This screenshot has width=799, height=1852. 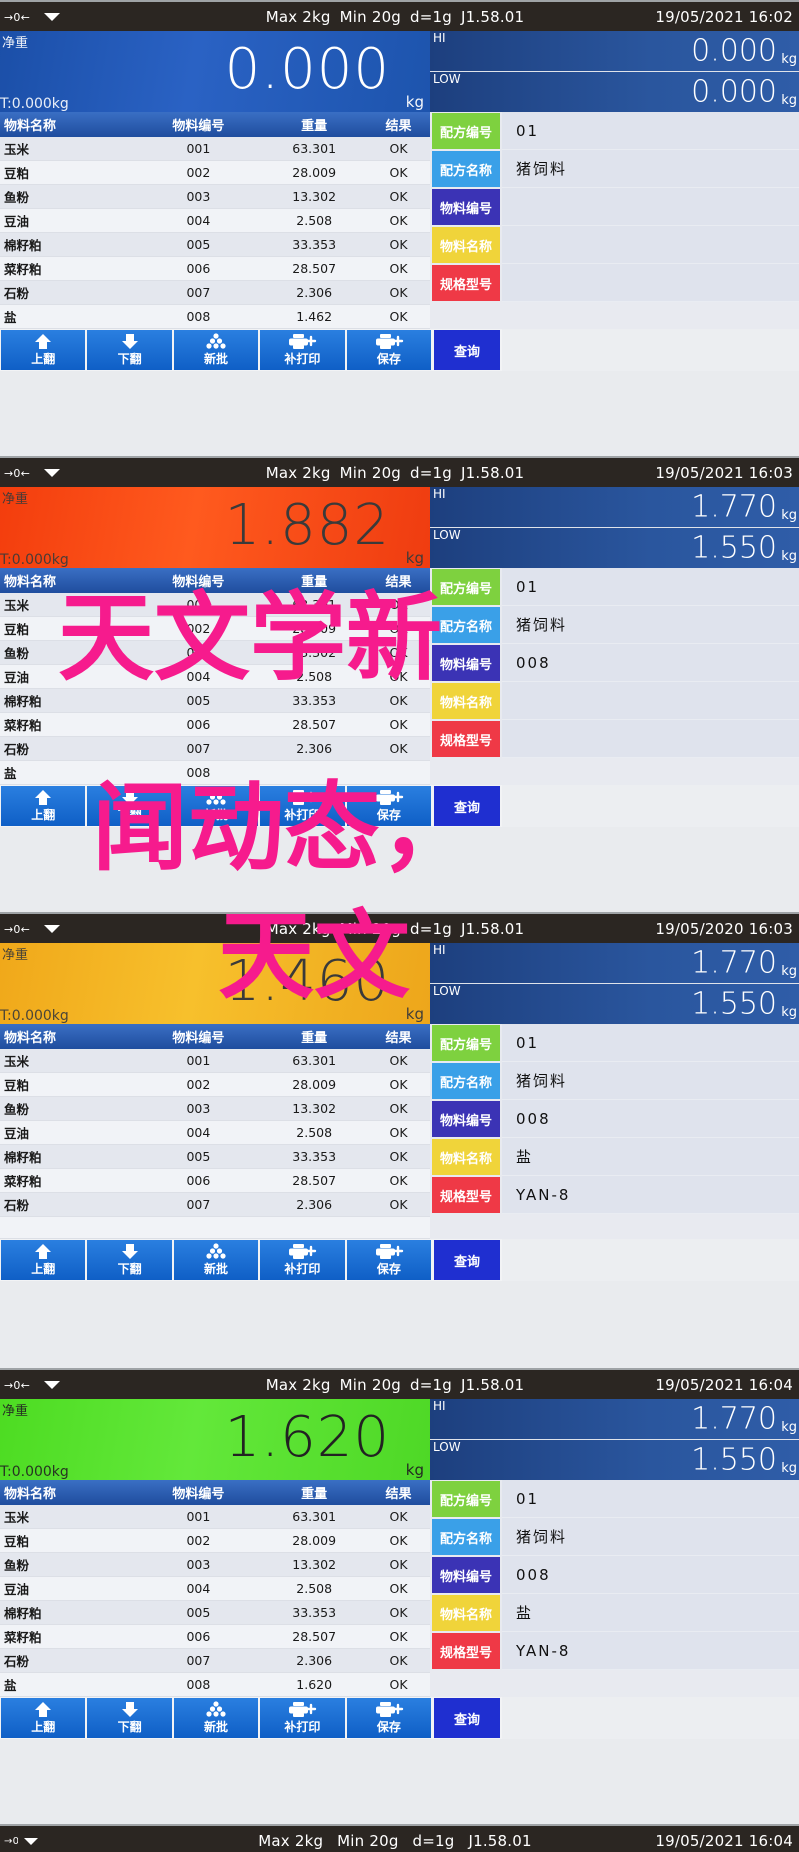 I want to click on table-row, so click(x=215, y=1227).